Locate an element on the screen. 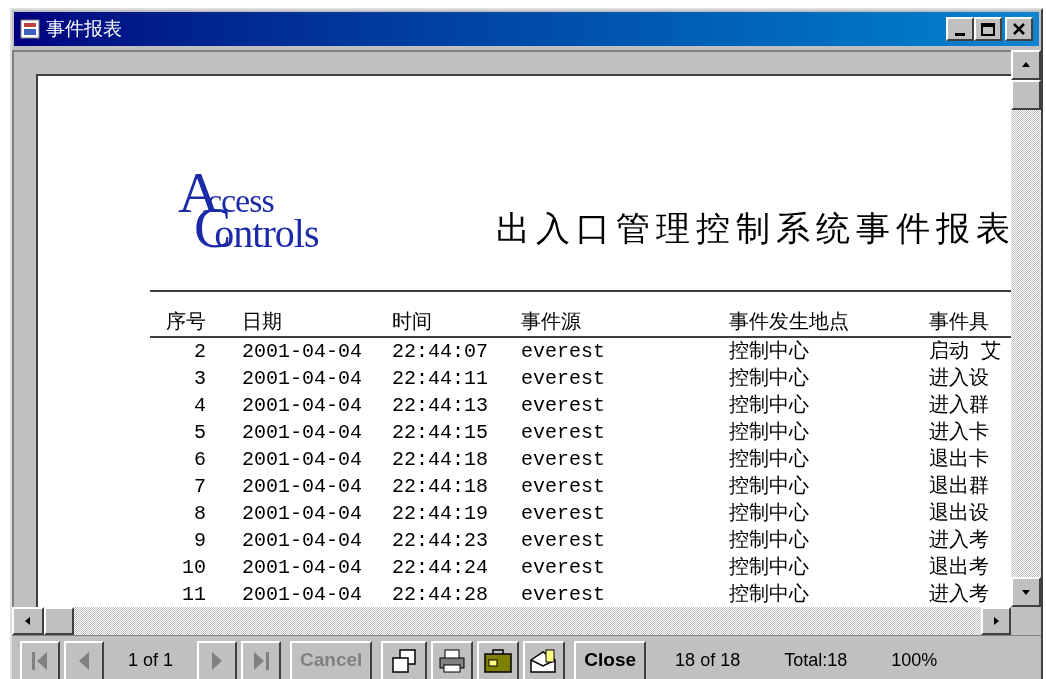  maximize-button is located at coordinates (988, 29).